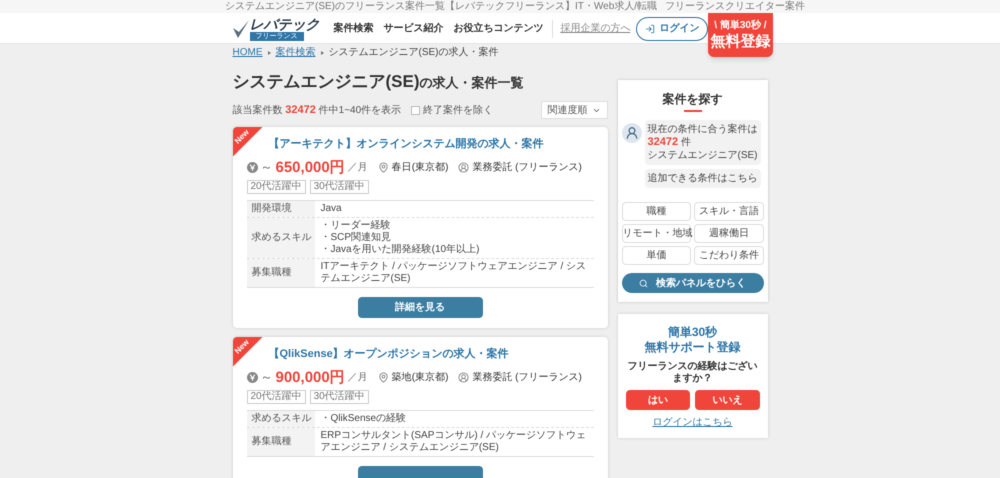 Image resolution: width=1000 pixels, height=478 pixels. What do you see at coordinates (414, 28) in the screenshot?
I see `nav-link: サービス紹介` at bounding box center [414, 28].